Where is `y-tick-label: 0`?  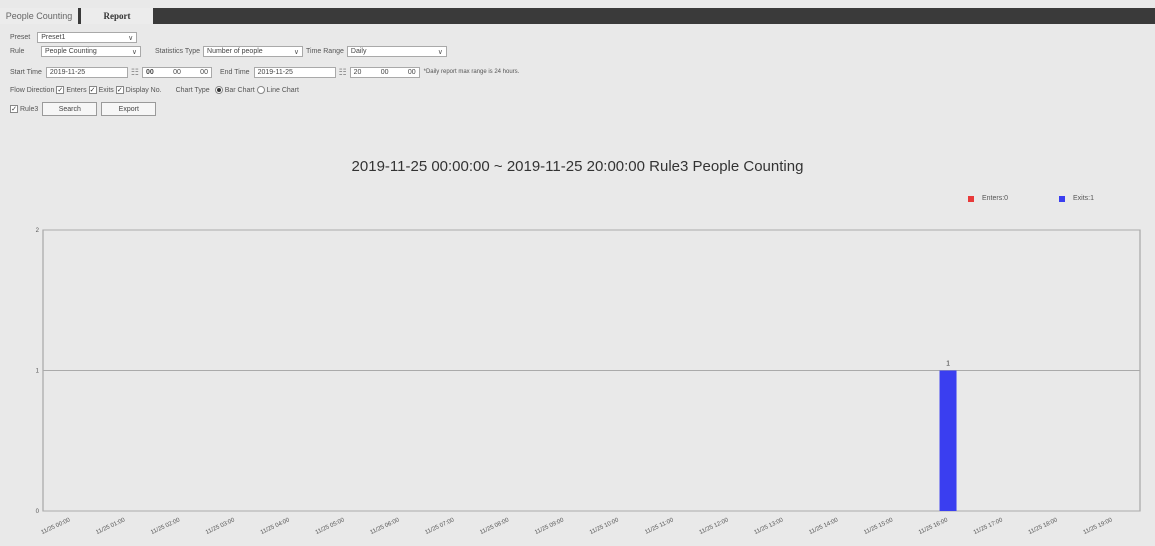 y-tick-label: 0 is located at coordinates (38, 512).